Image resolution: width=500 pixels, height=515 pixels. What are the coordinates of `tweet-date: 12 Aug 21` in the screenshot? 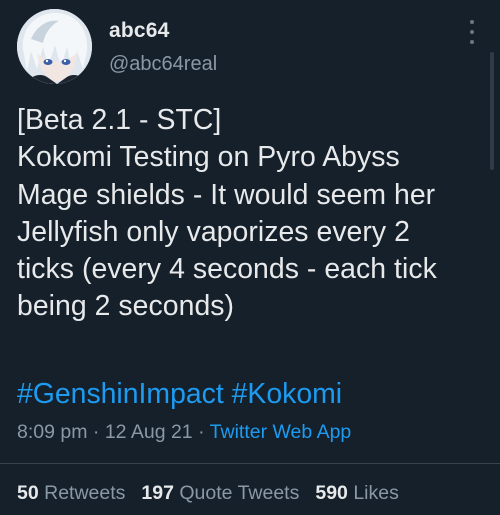 It's located at (149, 432).